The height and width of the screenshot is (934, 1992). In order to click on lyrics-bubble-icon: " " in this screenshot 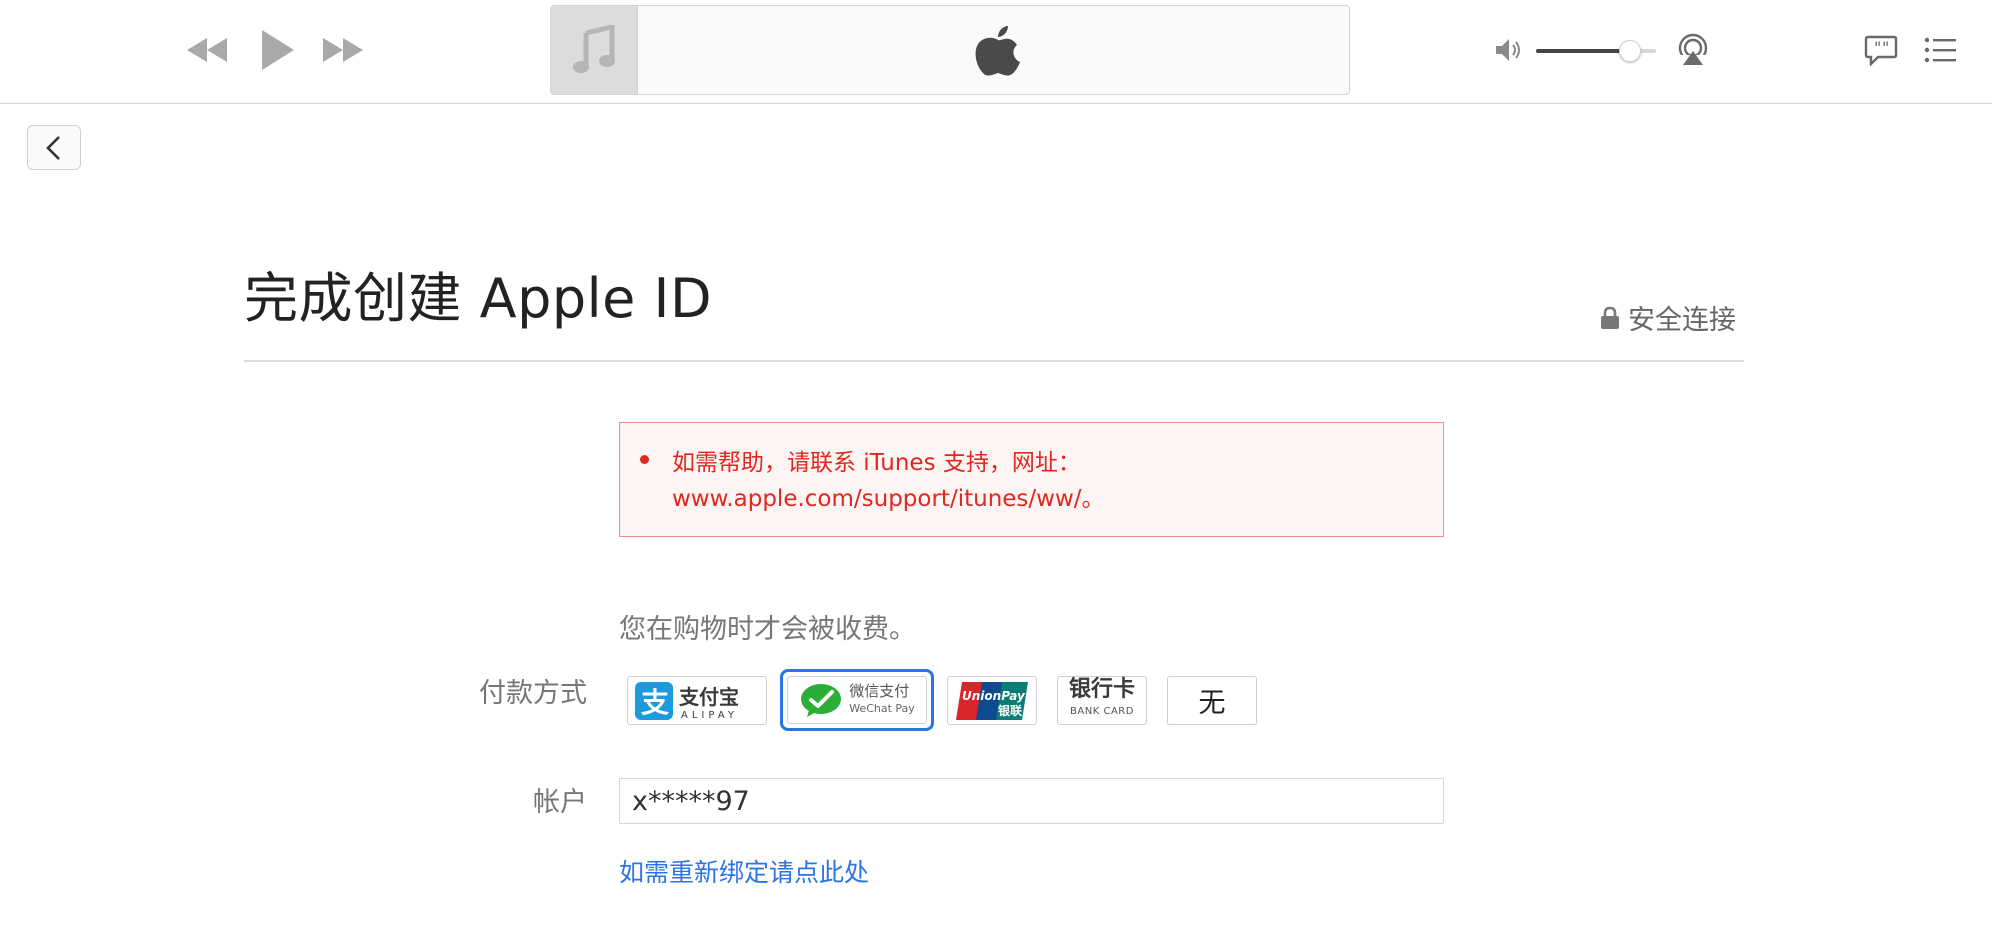, I will do `click(1881, 50)`.